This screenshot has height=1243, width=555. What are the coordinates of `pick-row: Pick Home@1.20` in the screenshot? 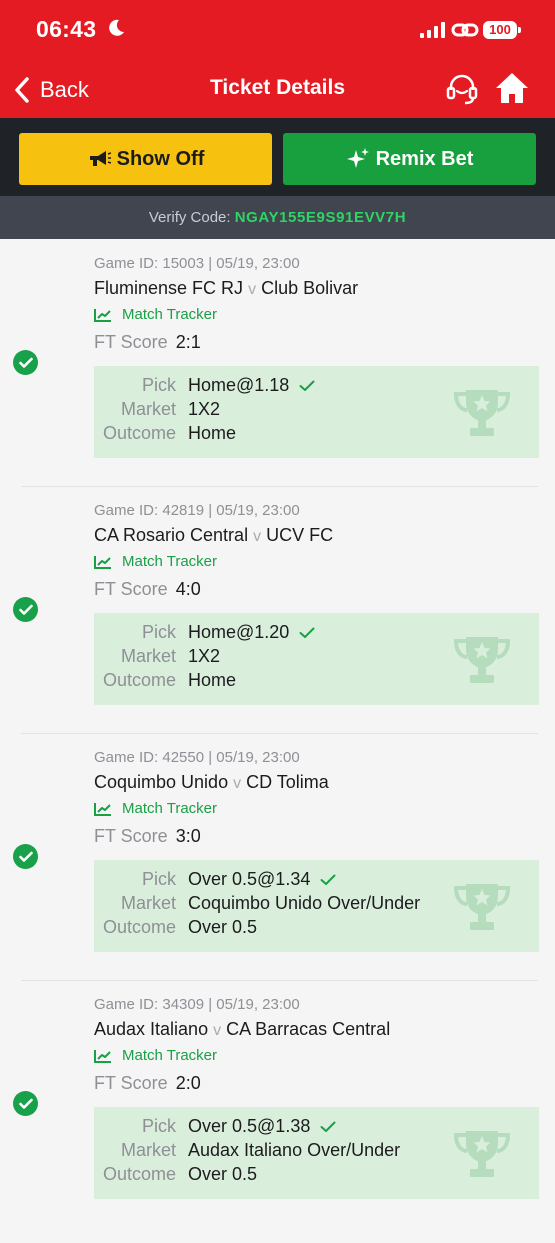 It's located at (204, 634).